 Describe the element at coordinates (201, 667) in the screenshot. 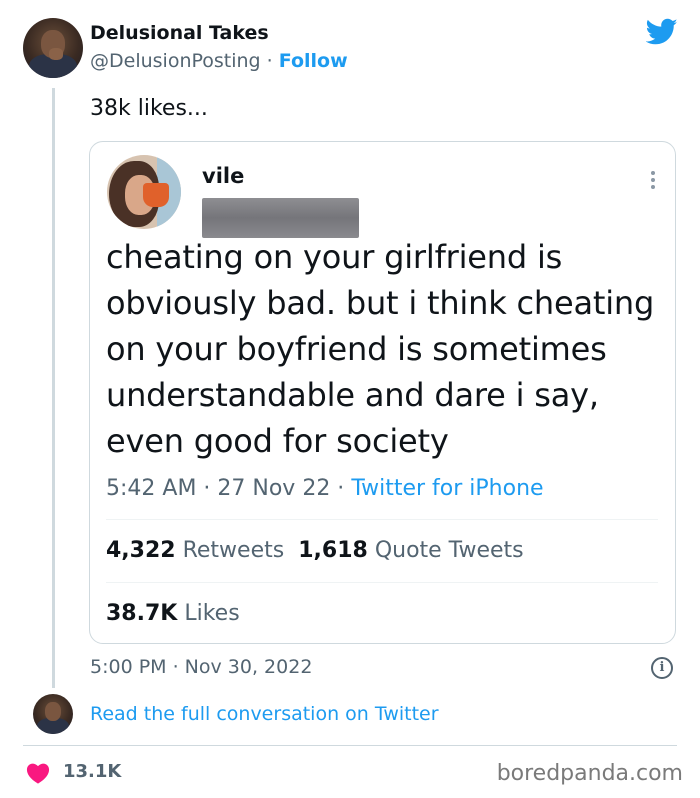

I see `tweet-timestamp: 5:00 PM · Nov 30, 2022` at that location.